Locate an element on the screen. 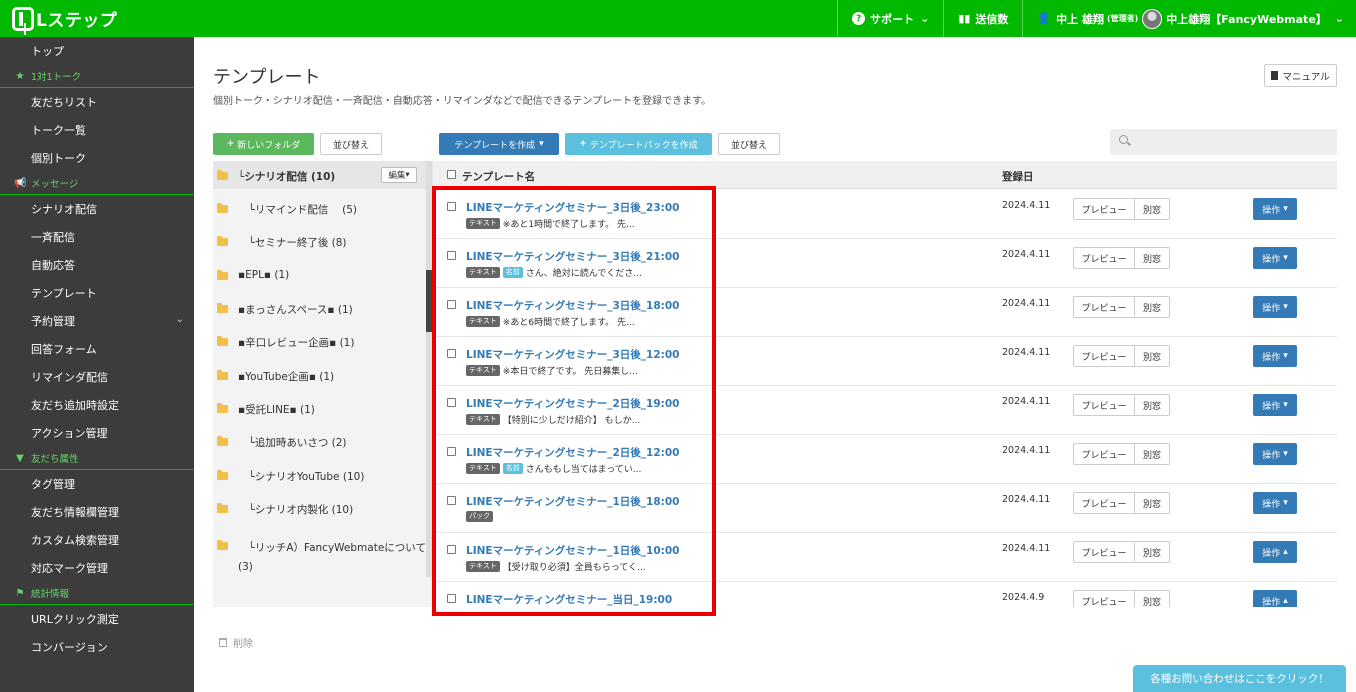 Image resolution: width=1356 pixels, height=692 pixels. folder-scrollbar is located at coordinates (429, 369).